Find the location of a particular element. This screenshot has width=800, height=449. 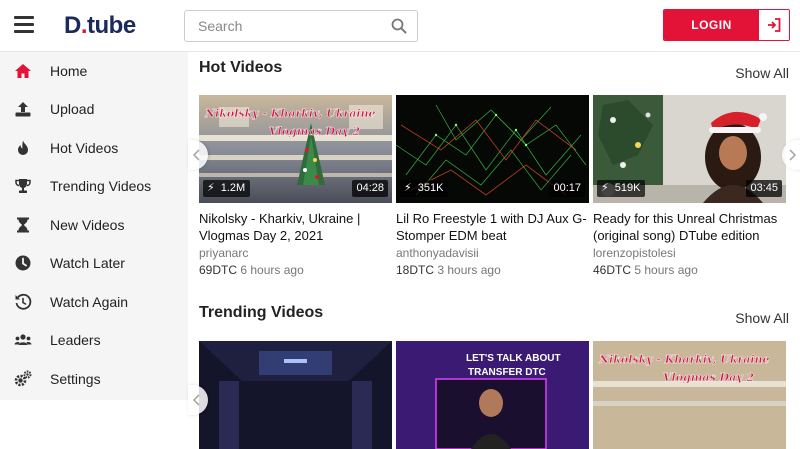

video-card: LET'S TALK ABOUT TRANSFER DTC is located at coordinates (492, 395).